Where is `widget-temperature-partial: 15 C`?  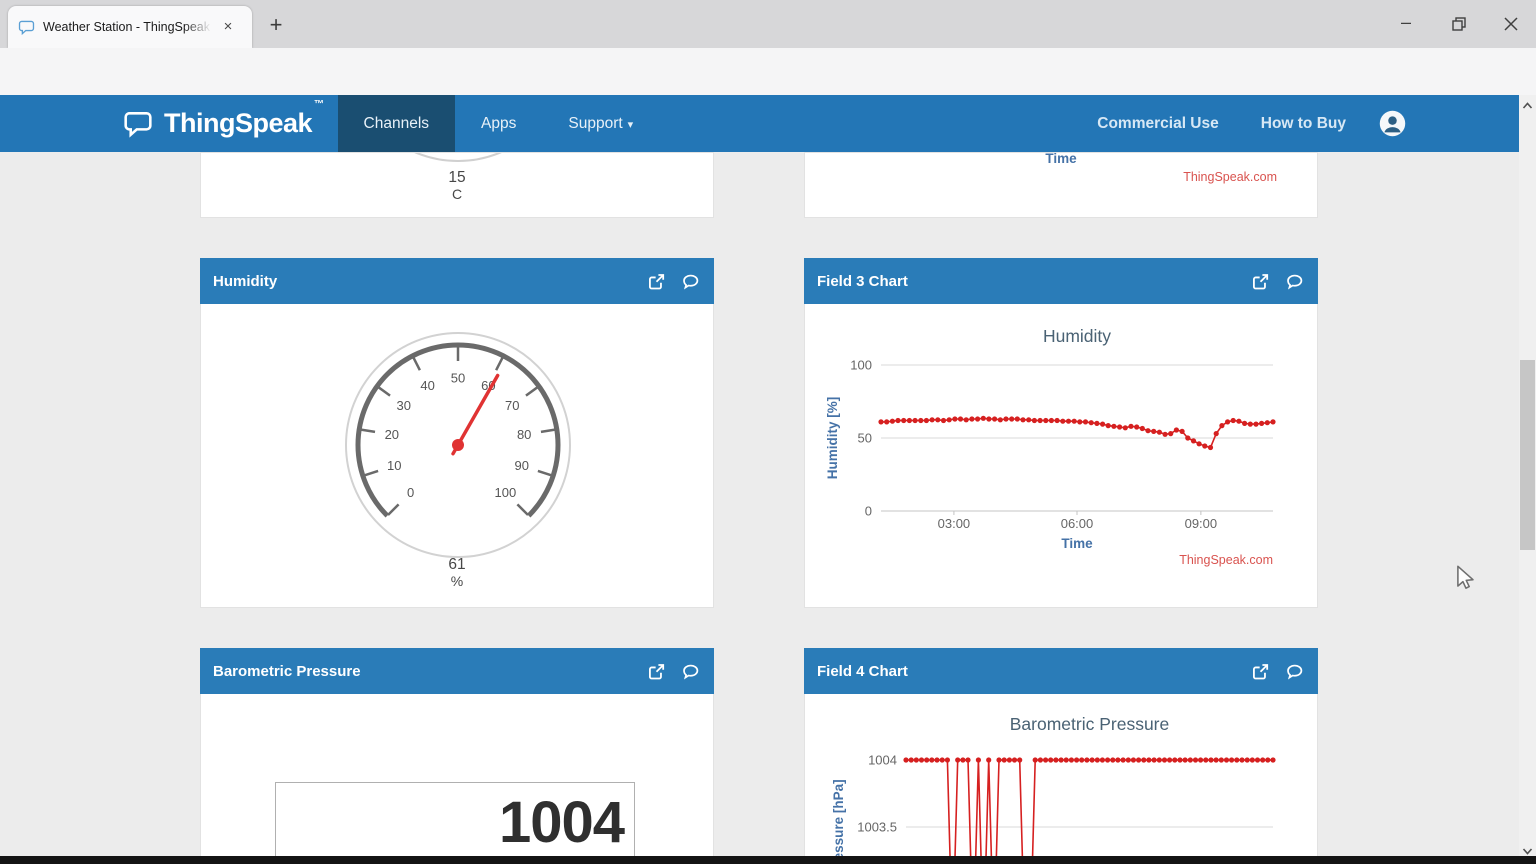 widget-temperature-partial: 15 C is located at coordinates (457, 109).